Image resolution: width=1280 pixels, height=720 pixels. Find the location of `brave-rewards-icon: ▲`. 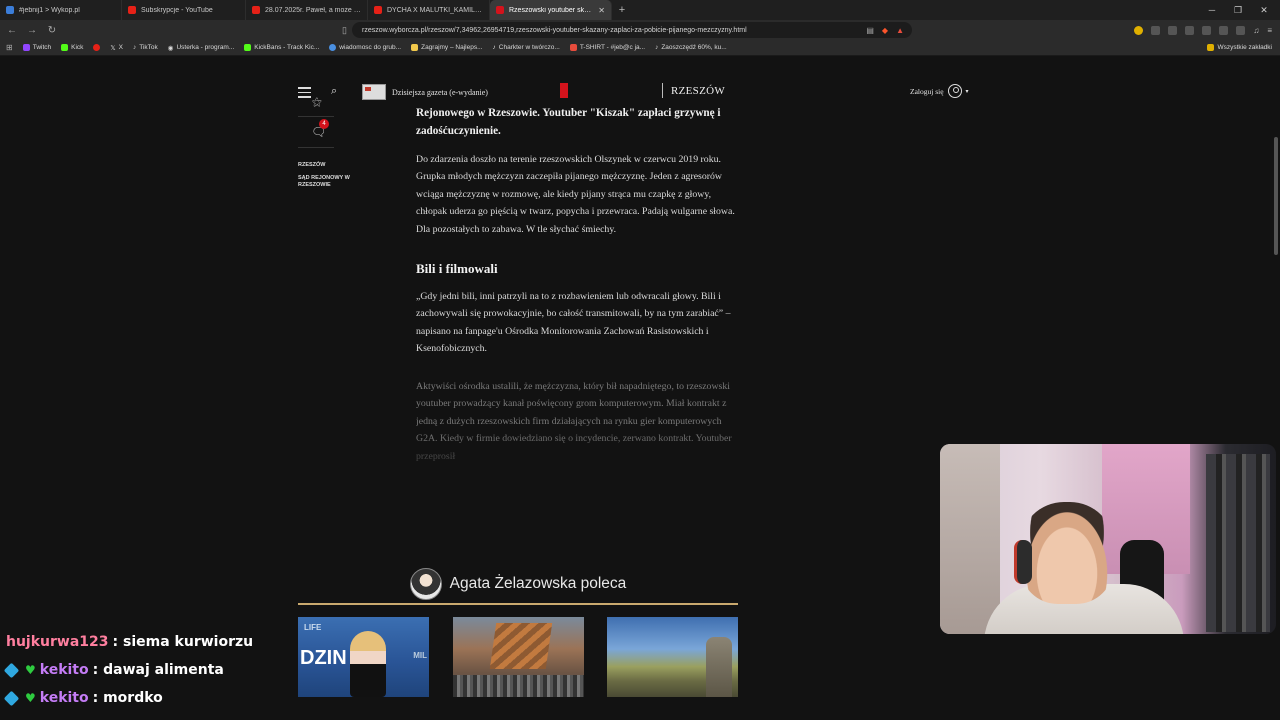

brave-rewards-icon: ▲ is located at coordinates (900, 30).